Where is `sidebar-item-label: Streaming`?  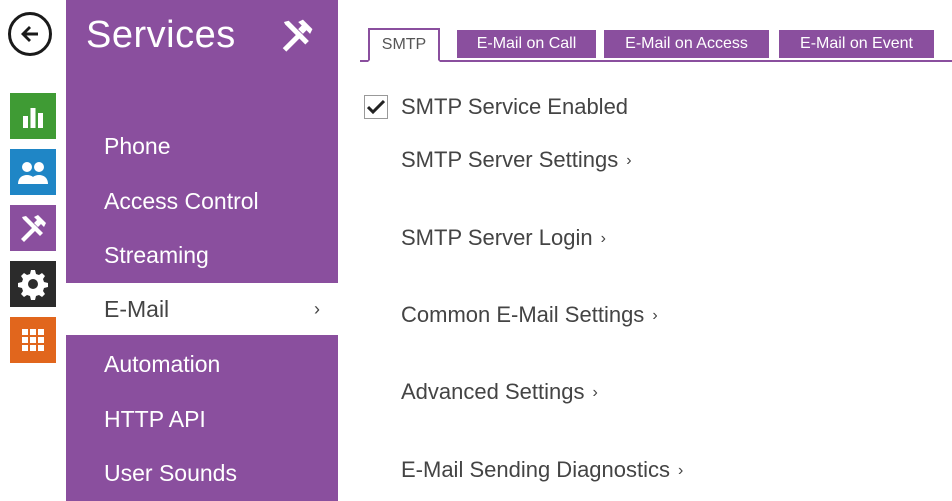 sidebar-item-label: Streaming is located at coordinates (156, 254).